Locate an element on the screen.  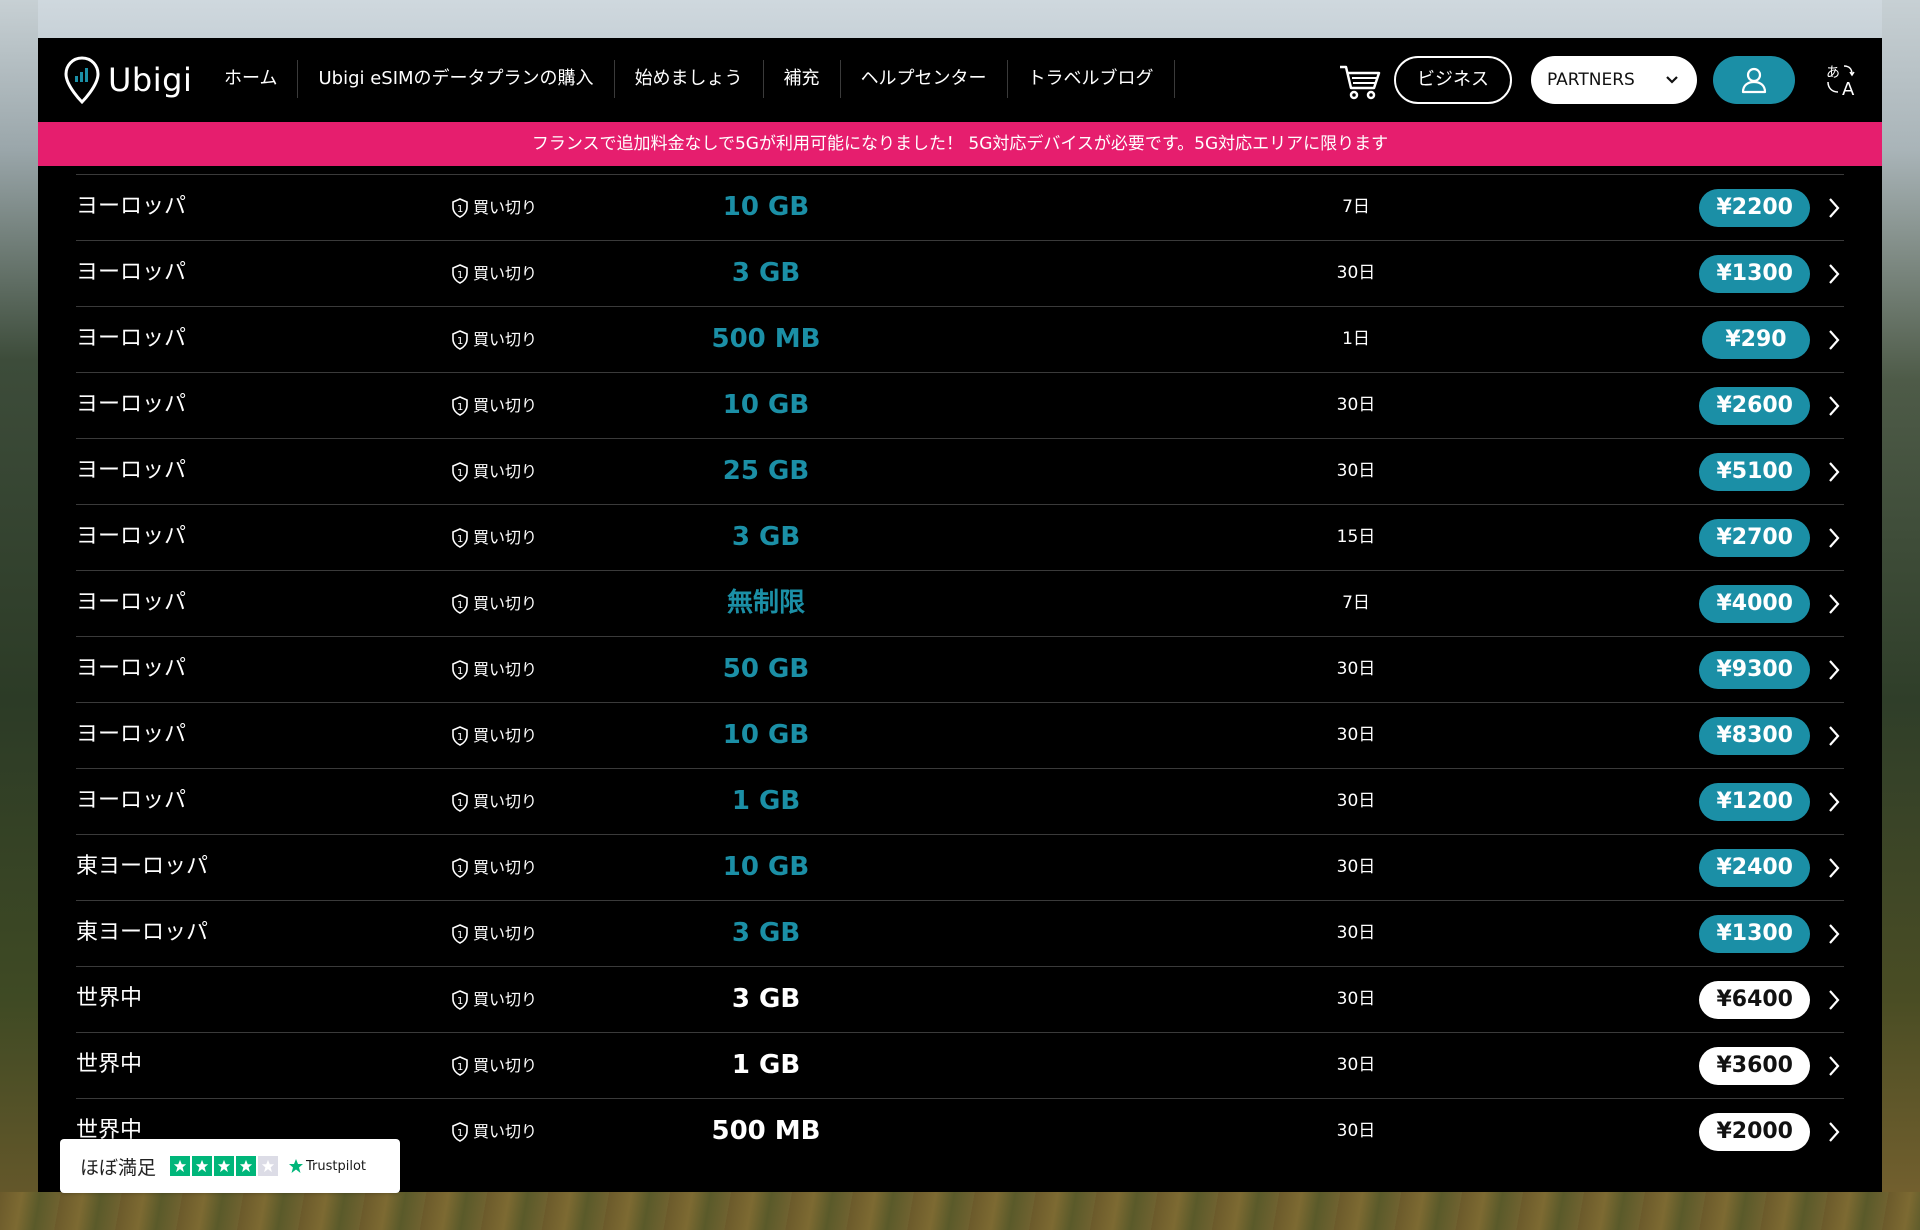
plan-price-button: ¥290 is located at coordinates (1756, 340).